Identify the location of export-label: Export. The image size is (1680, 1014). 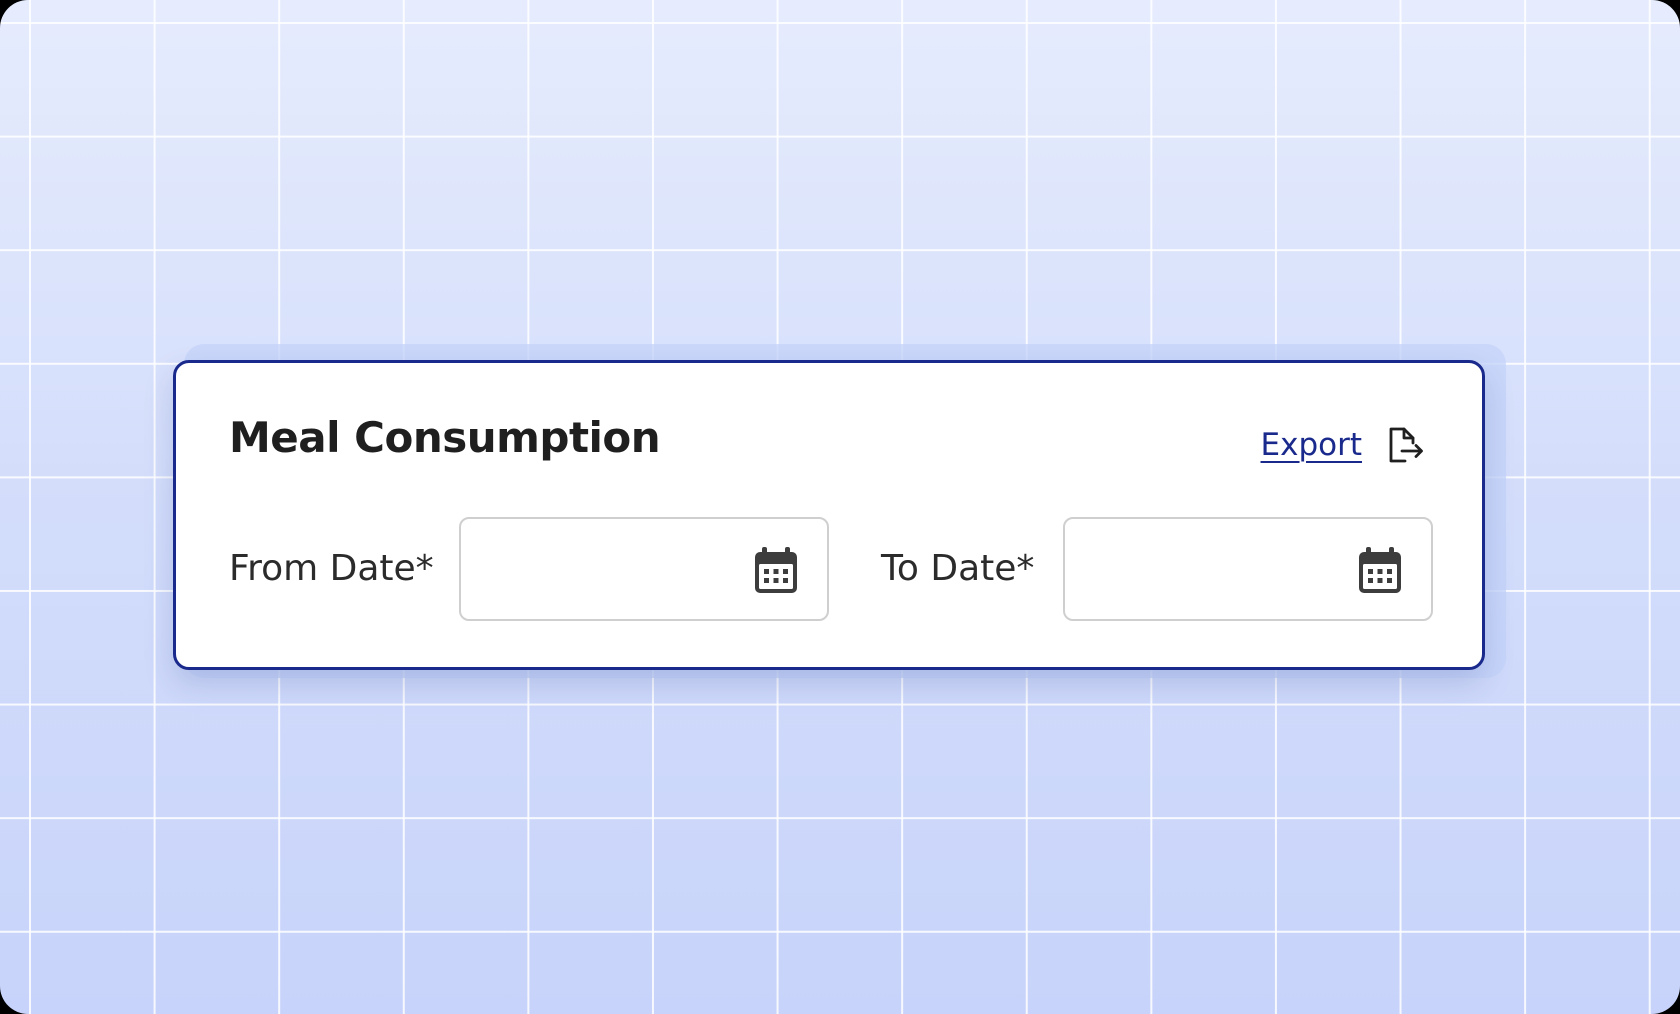
(1311, 445).